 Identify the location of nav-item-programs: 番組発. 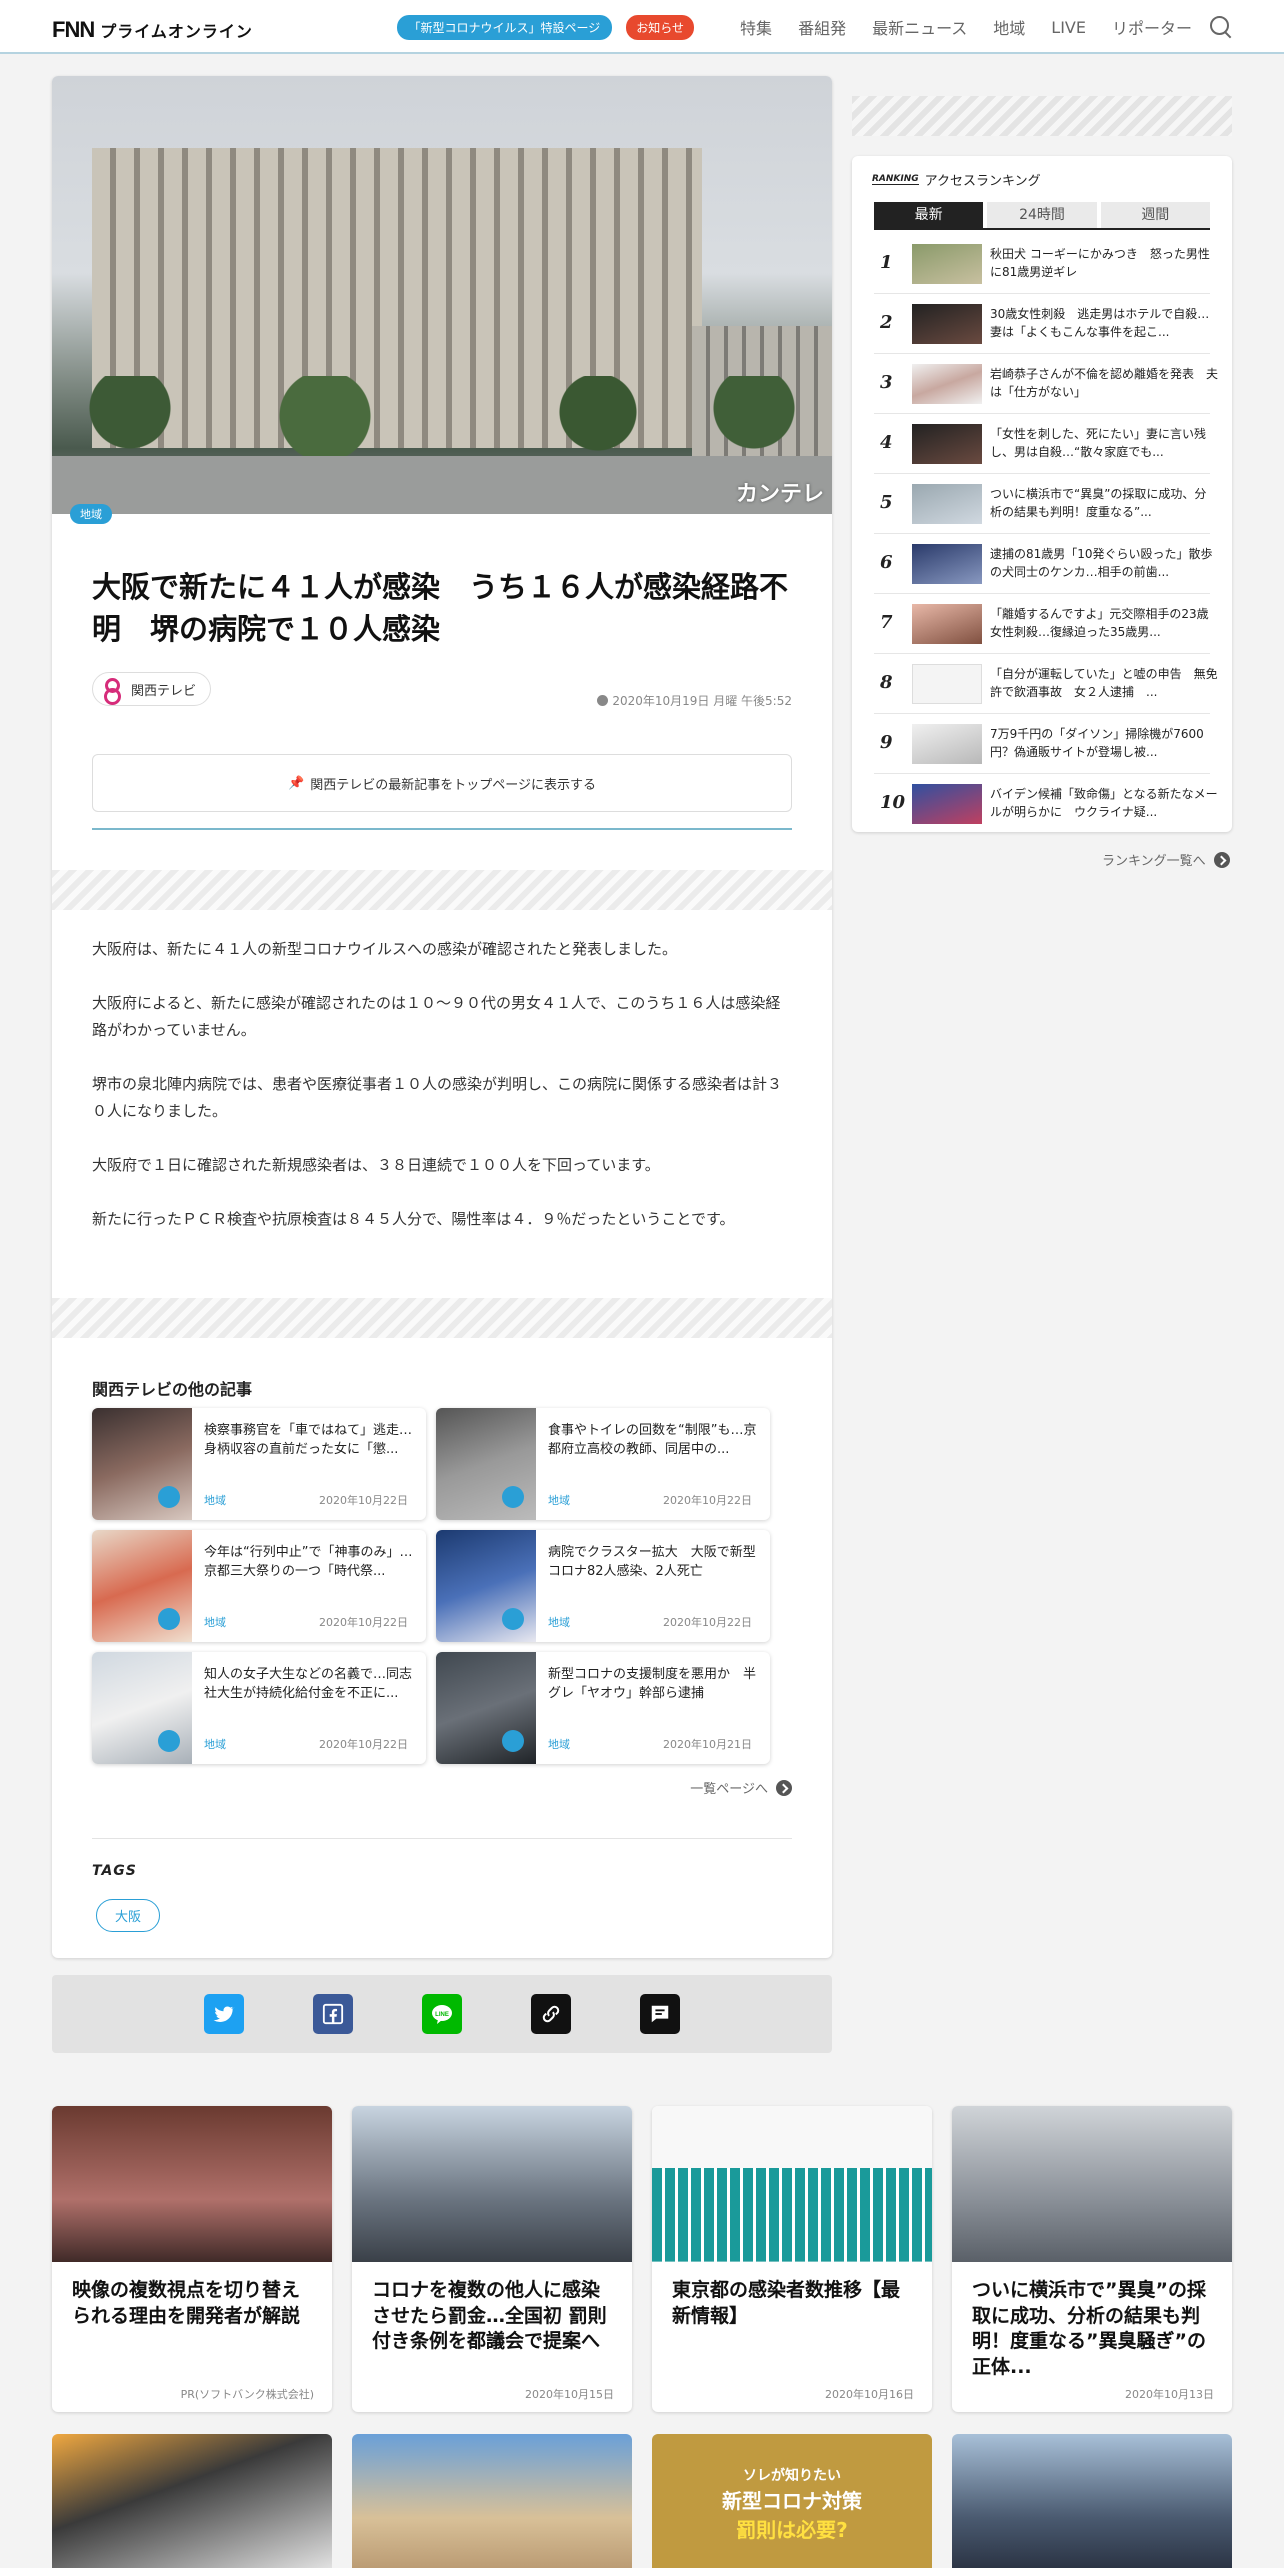
(822, 27).